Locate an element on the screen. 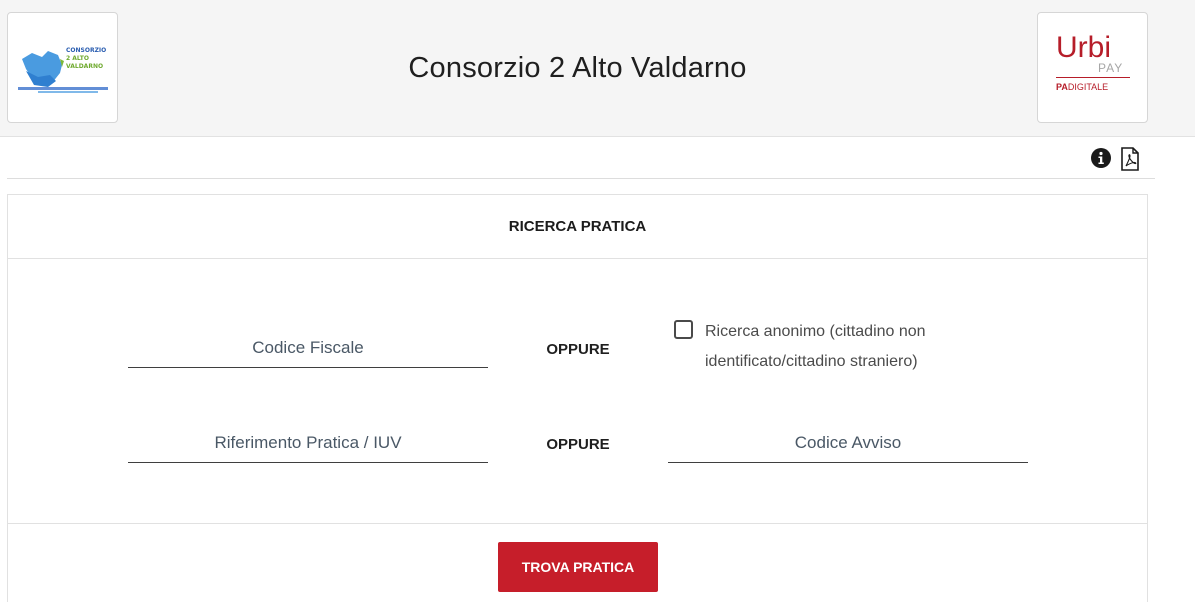 This screenshot has width=1195, height=602. codice-fiscale-input is located at coordinates (308, 347).